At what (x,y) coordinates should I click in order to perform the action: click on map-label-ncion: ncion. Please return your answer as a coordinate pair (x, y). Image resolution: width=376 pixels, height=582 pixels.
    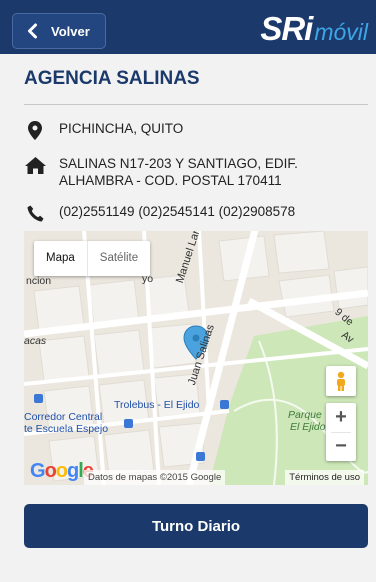
    Looking at the image, I should click on (39, 281).